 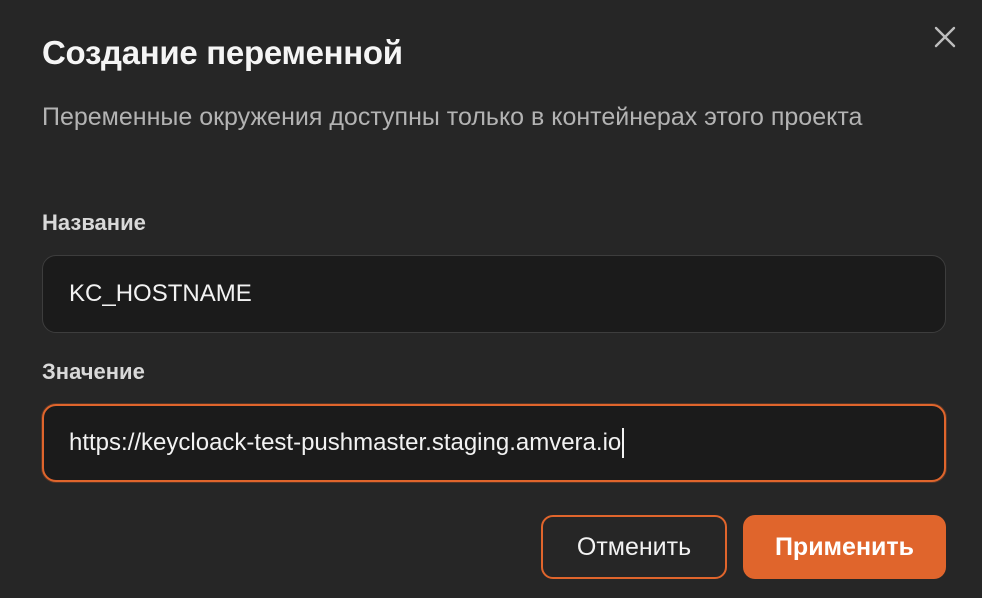 What do you see at coordinates (222, 52) in the screenshot?
I see `dialog-title: Создание переменной` at bounding box center [222, 52].